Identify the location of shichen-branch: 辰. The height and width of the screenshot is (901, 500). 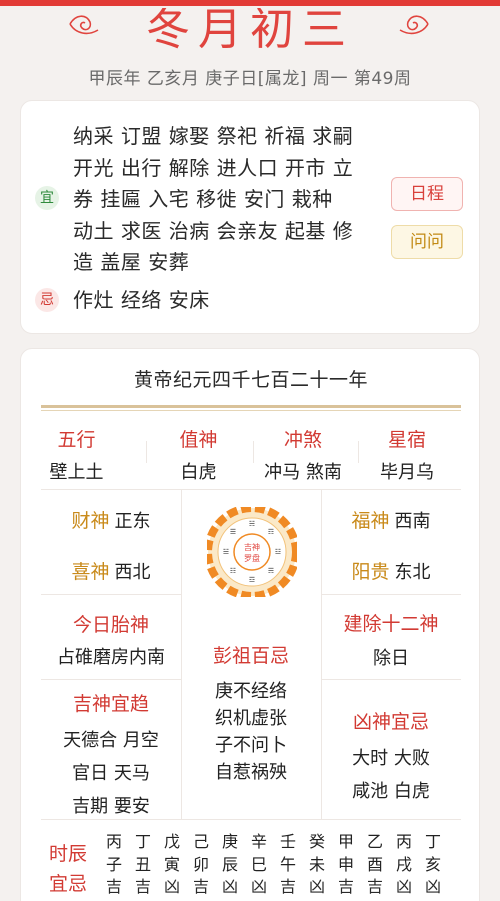
(229, 864).